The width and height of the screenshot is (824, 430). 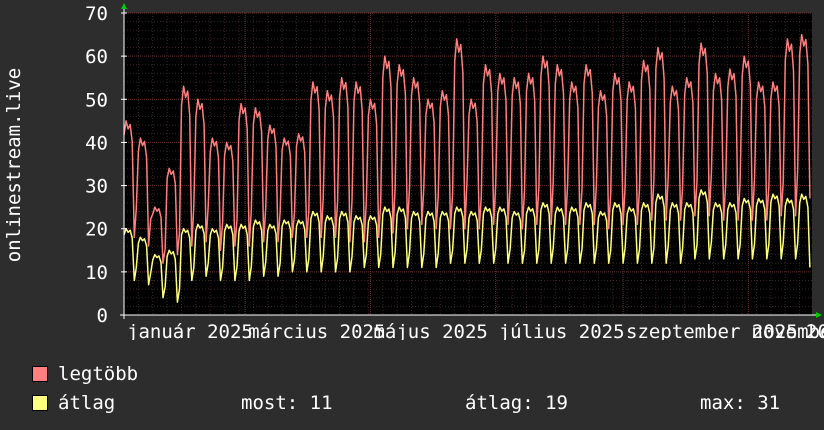 What do you see at coordinates (96, 273) in the screenshot?
I see `y-tick-label: 10` at bounding box center [96, 273].